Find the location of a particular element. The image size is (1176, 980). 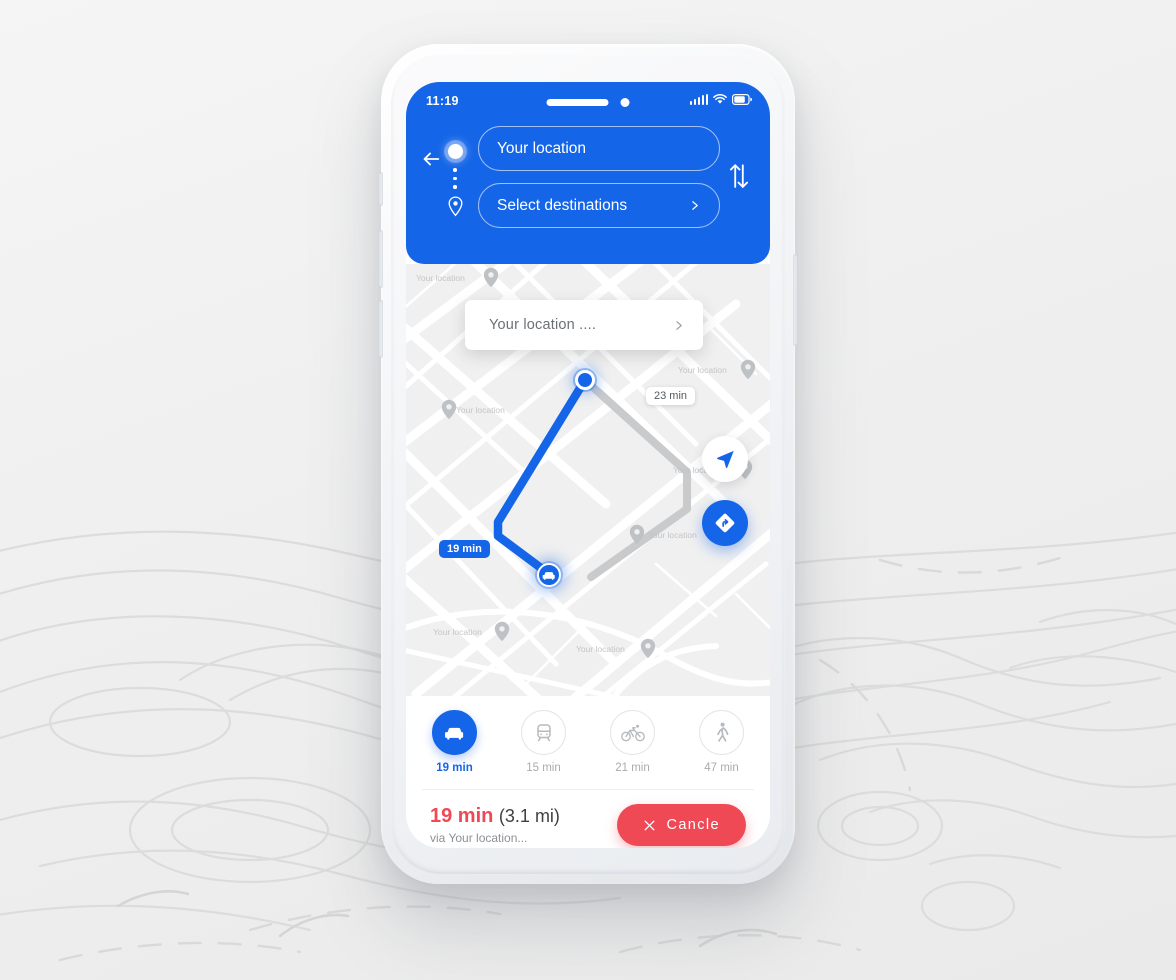

speaker-slot-icon is located at coordinates (577, 102).